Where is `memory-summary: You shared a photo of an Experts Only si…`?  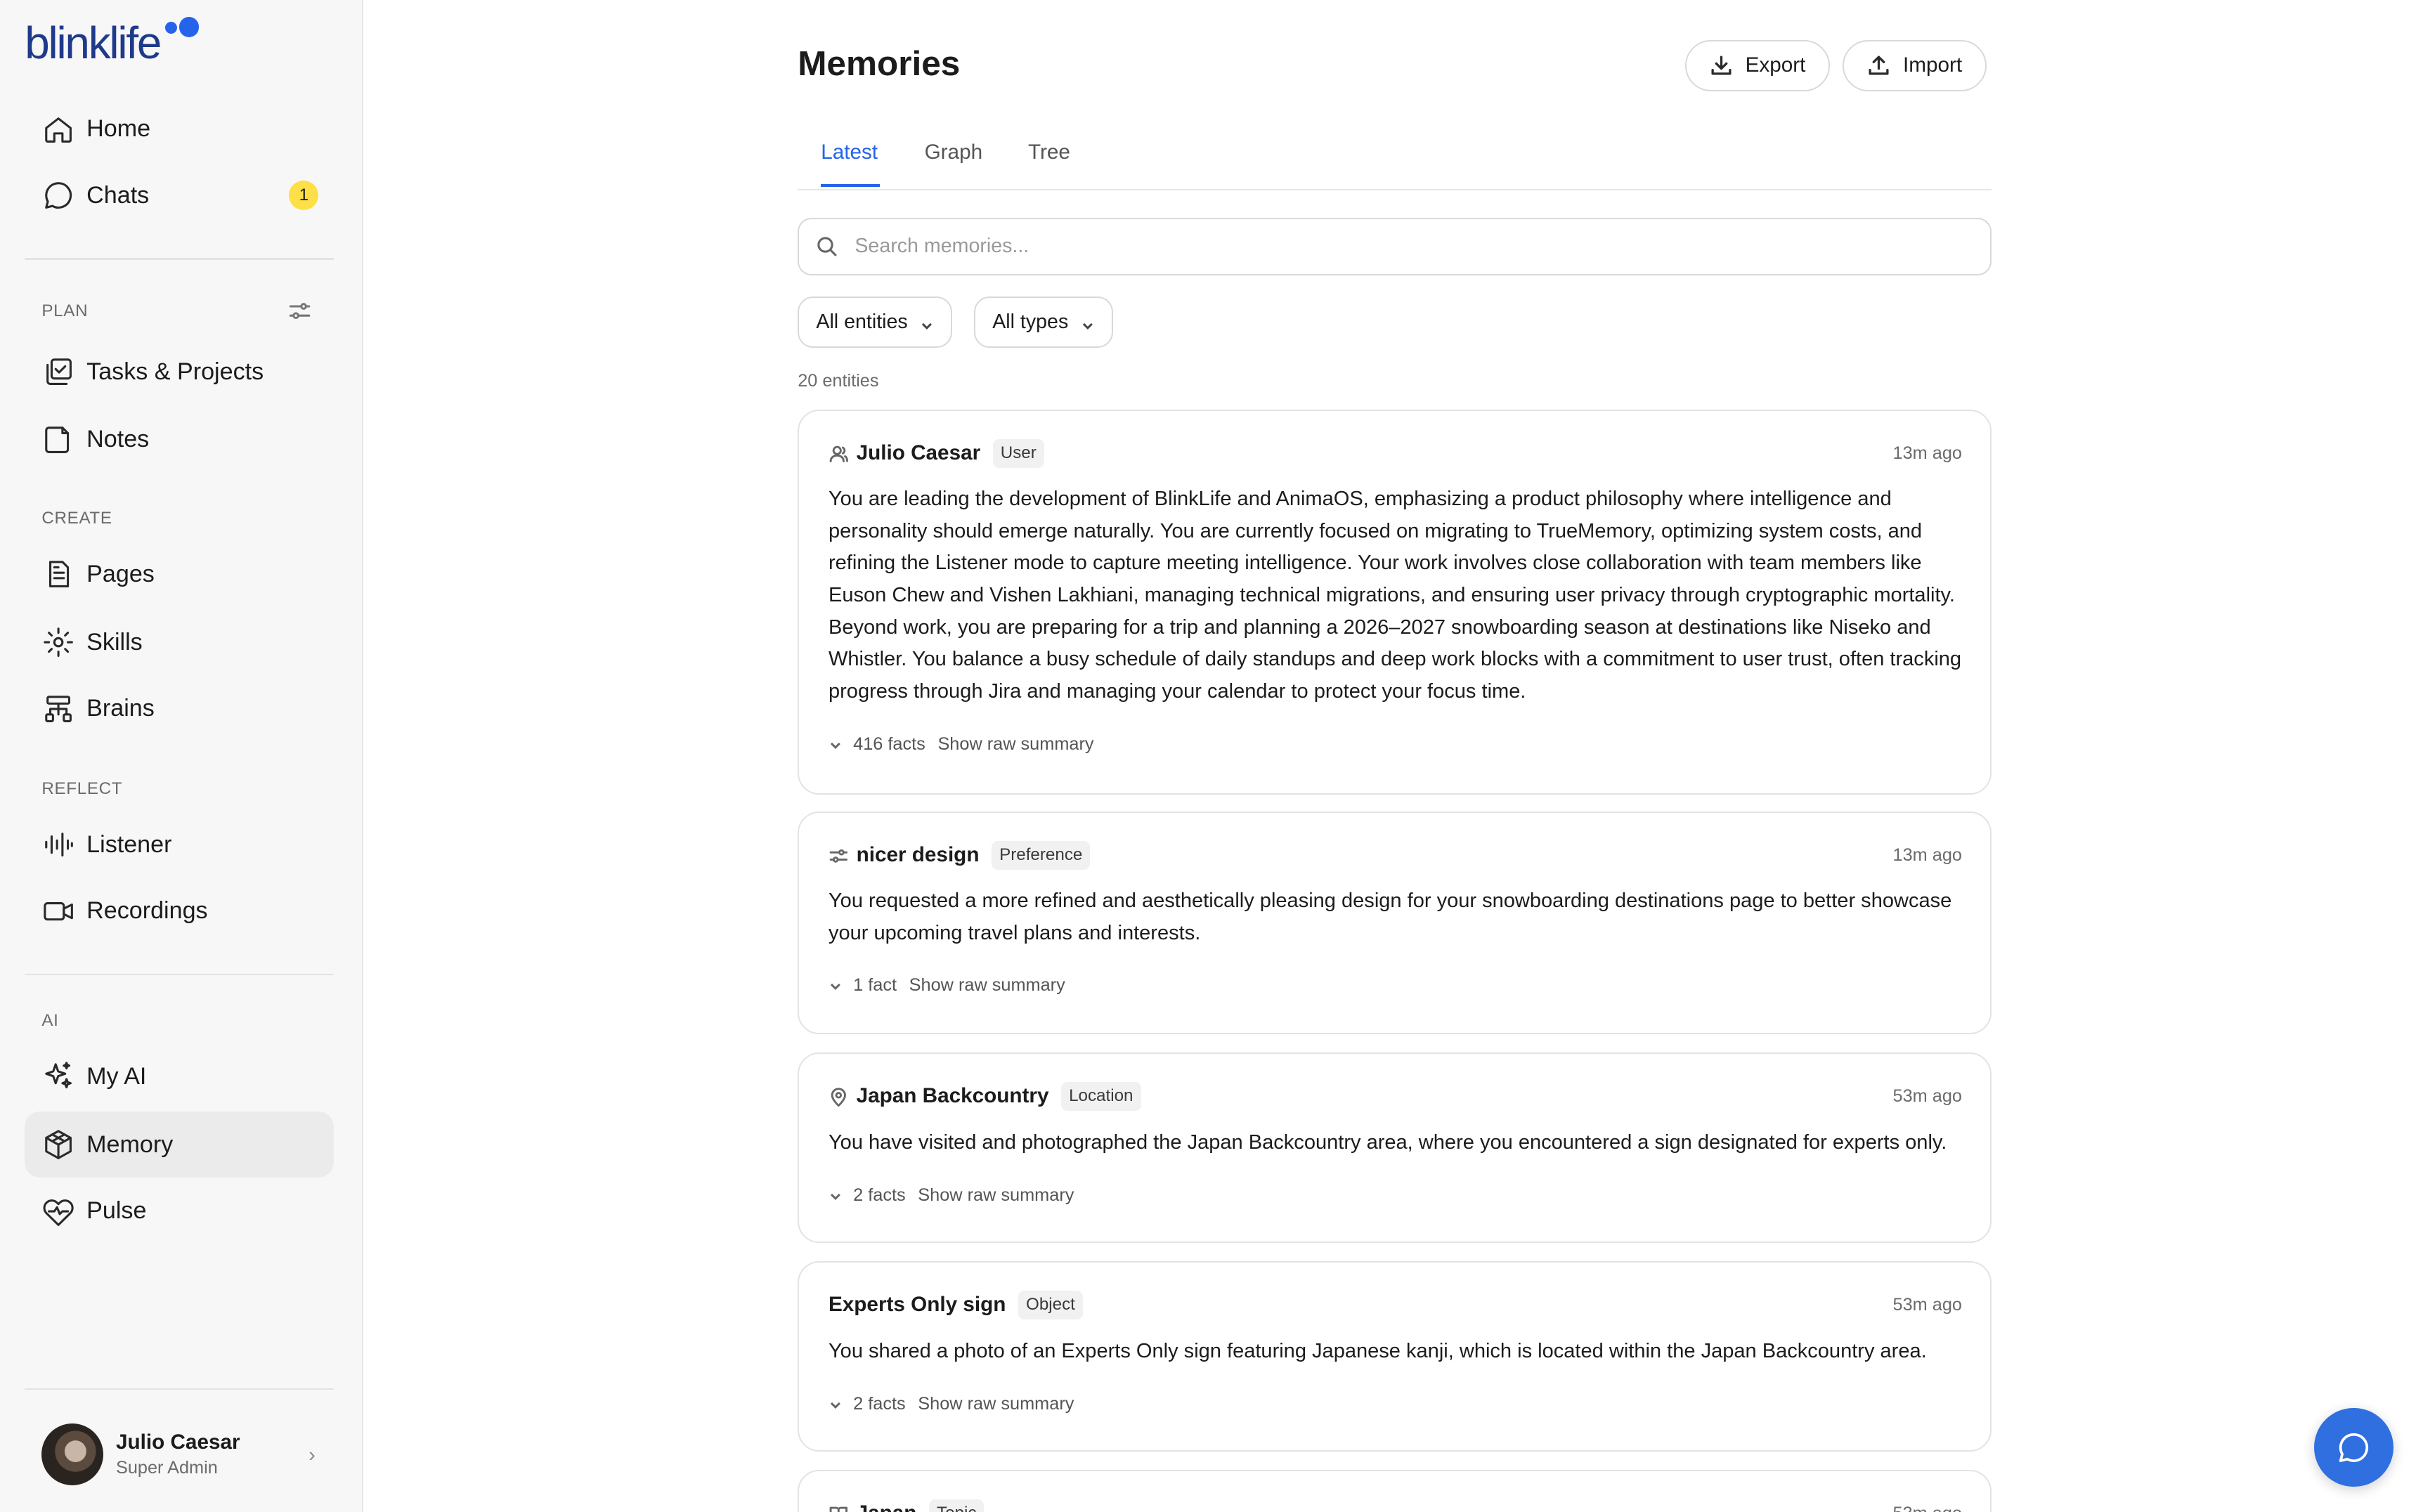 memory-summary: You shared a photo of an Experts Only si… is located at coordinates (1377, 1350).